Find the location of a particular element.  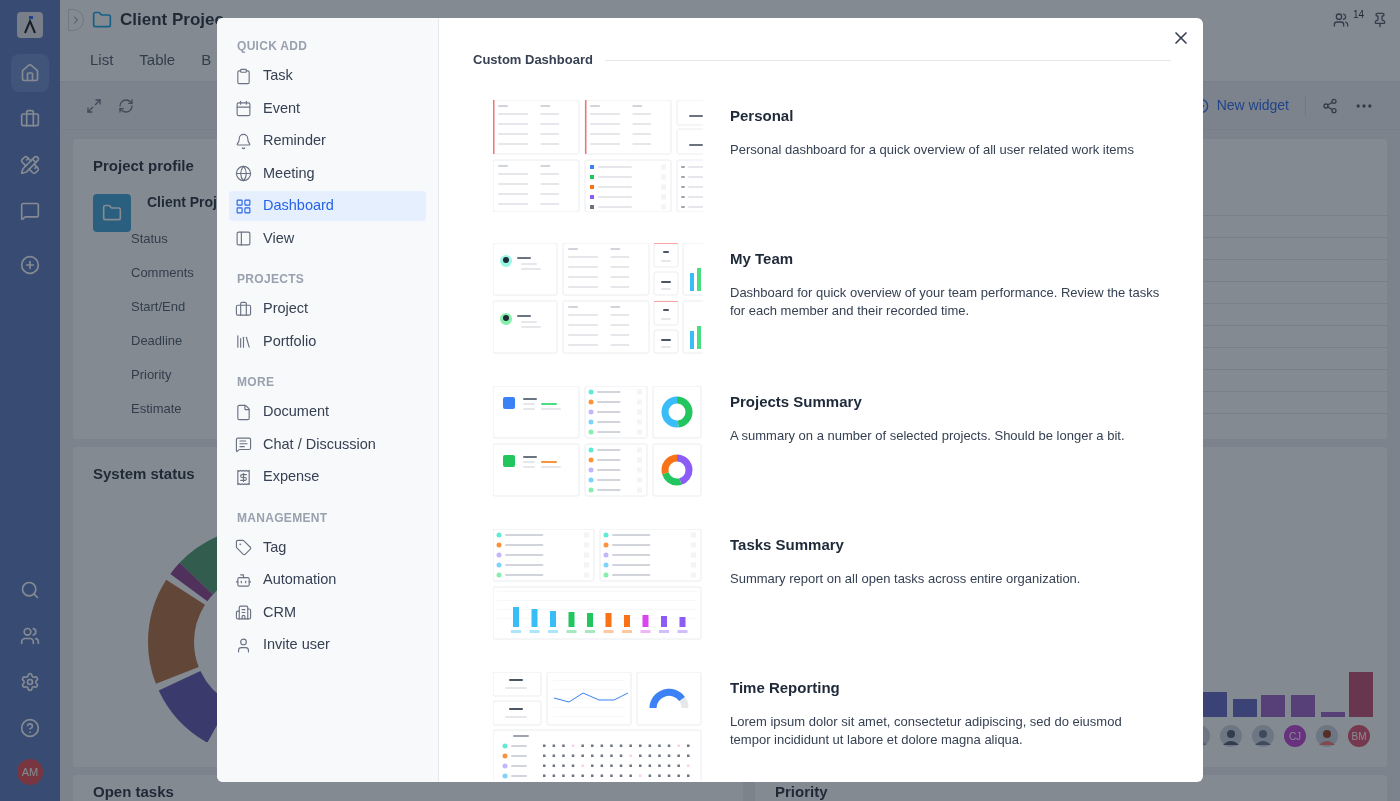

menu-item: Invite user is located at coordinates (327, 645).